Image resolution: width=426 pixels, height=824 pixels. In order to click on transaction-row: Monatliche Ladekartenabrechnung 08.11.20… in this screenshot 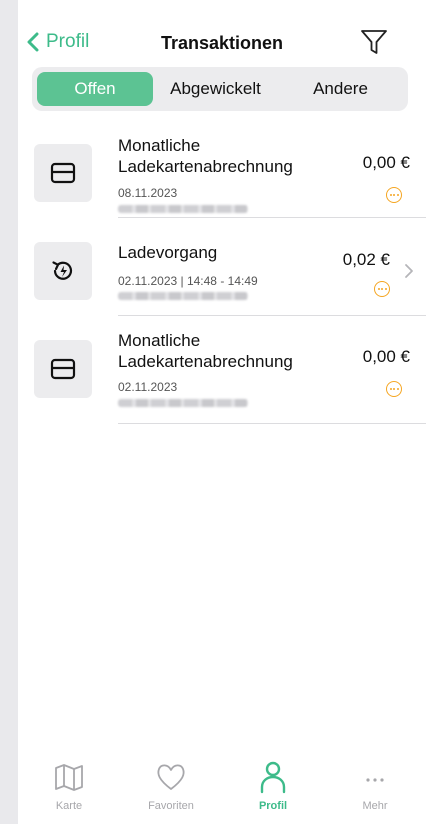, I will do `click(222, 169)`.